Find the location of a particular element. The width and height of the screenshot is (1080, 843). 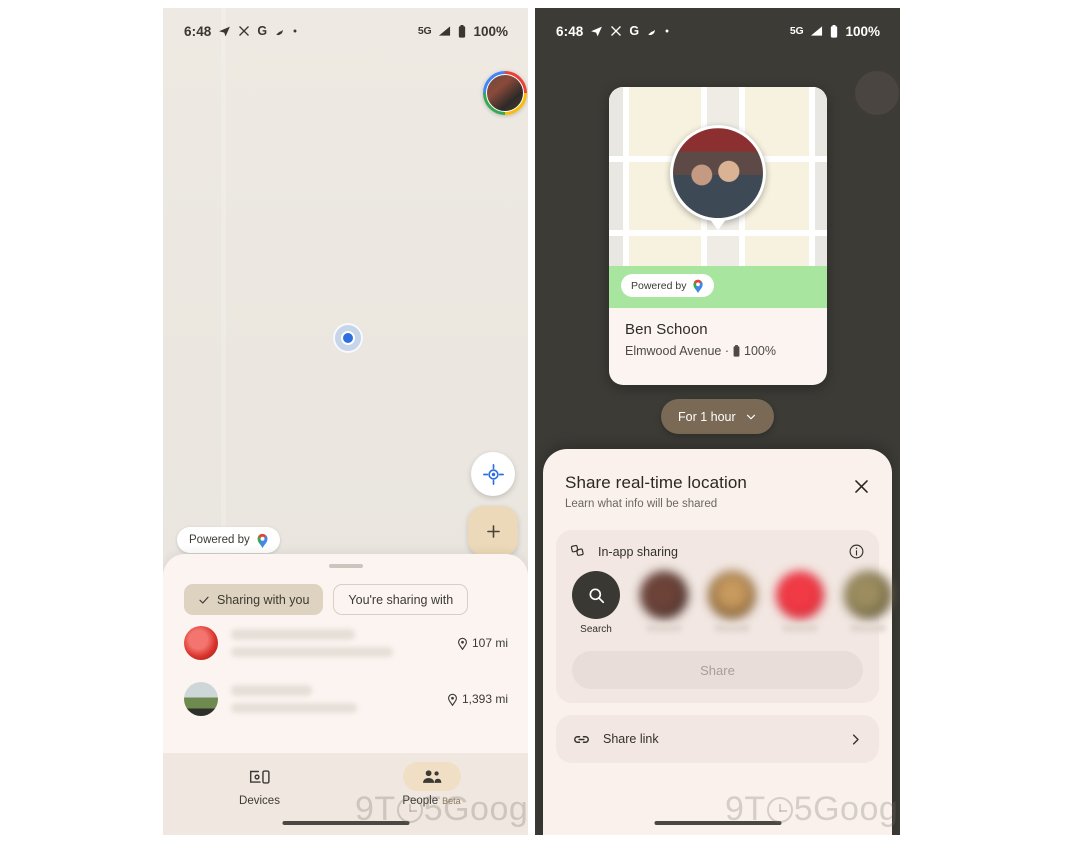

nav-label-people: People Beta is located at coordinates (431, 801).